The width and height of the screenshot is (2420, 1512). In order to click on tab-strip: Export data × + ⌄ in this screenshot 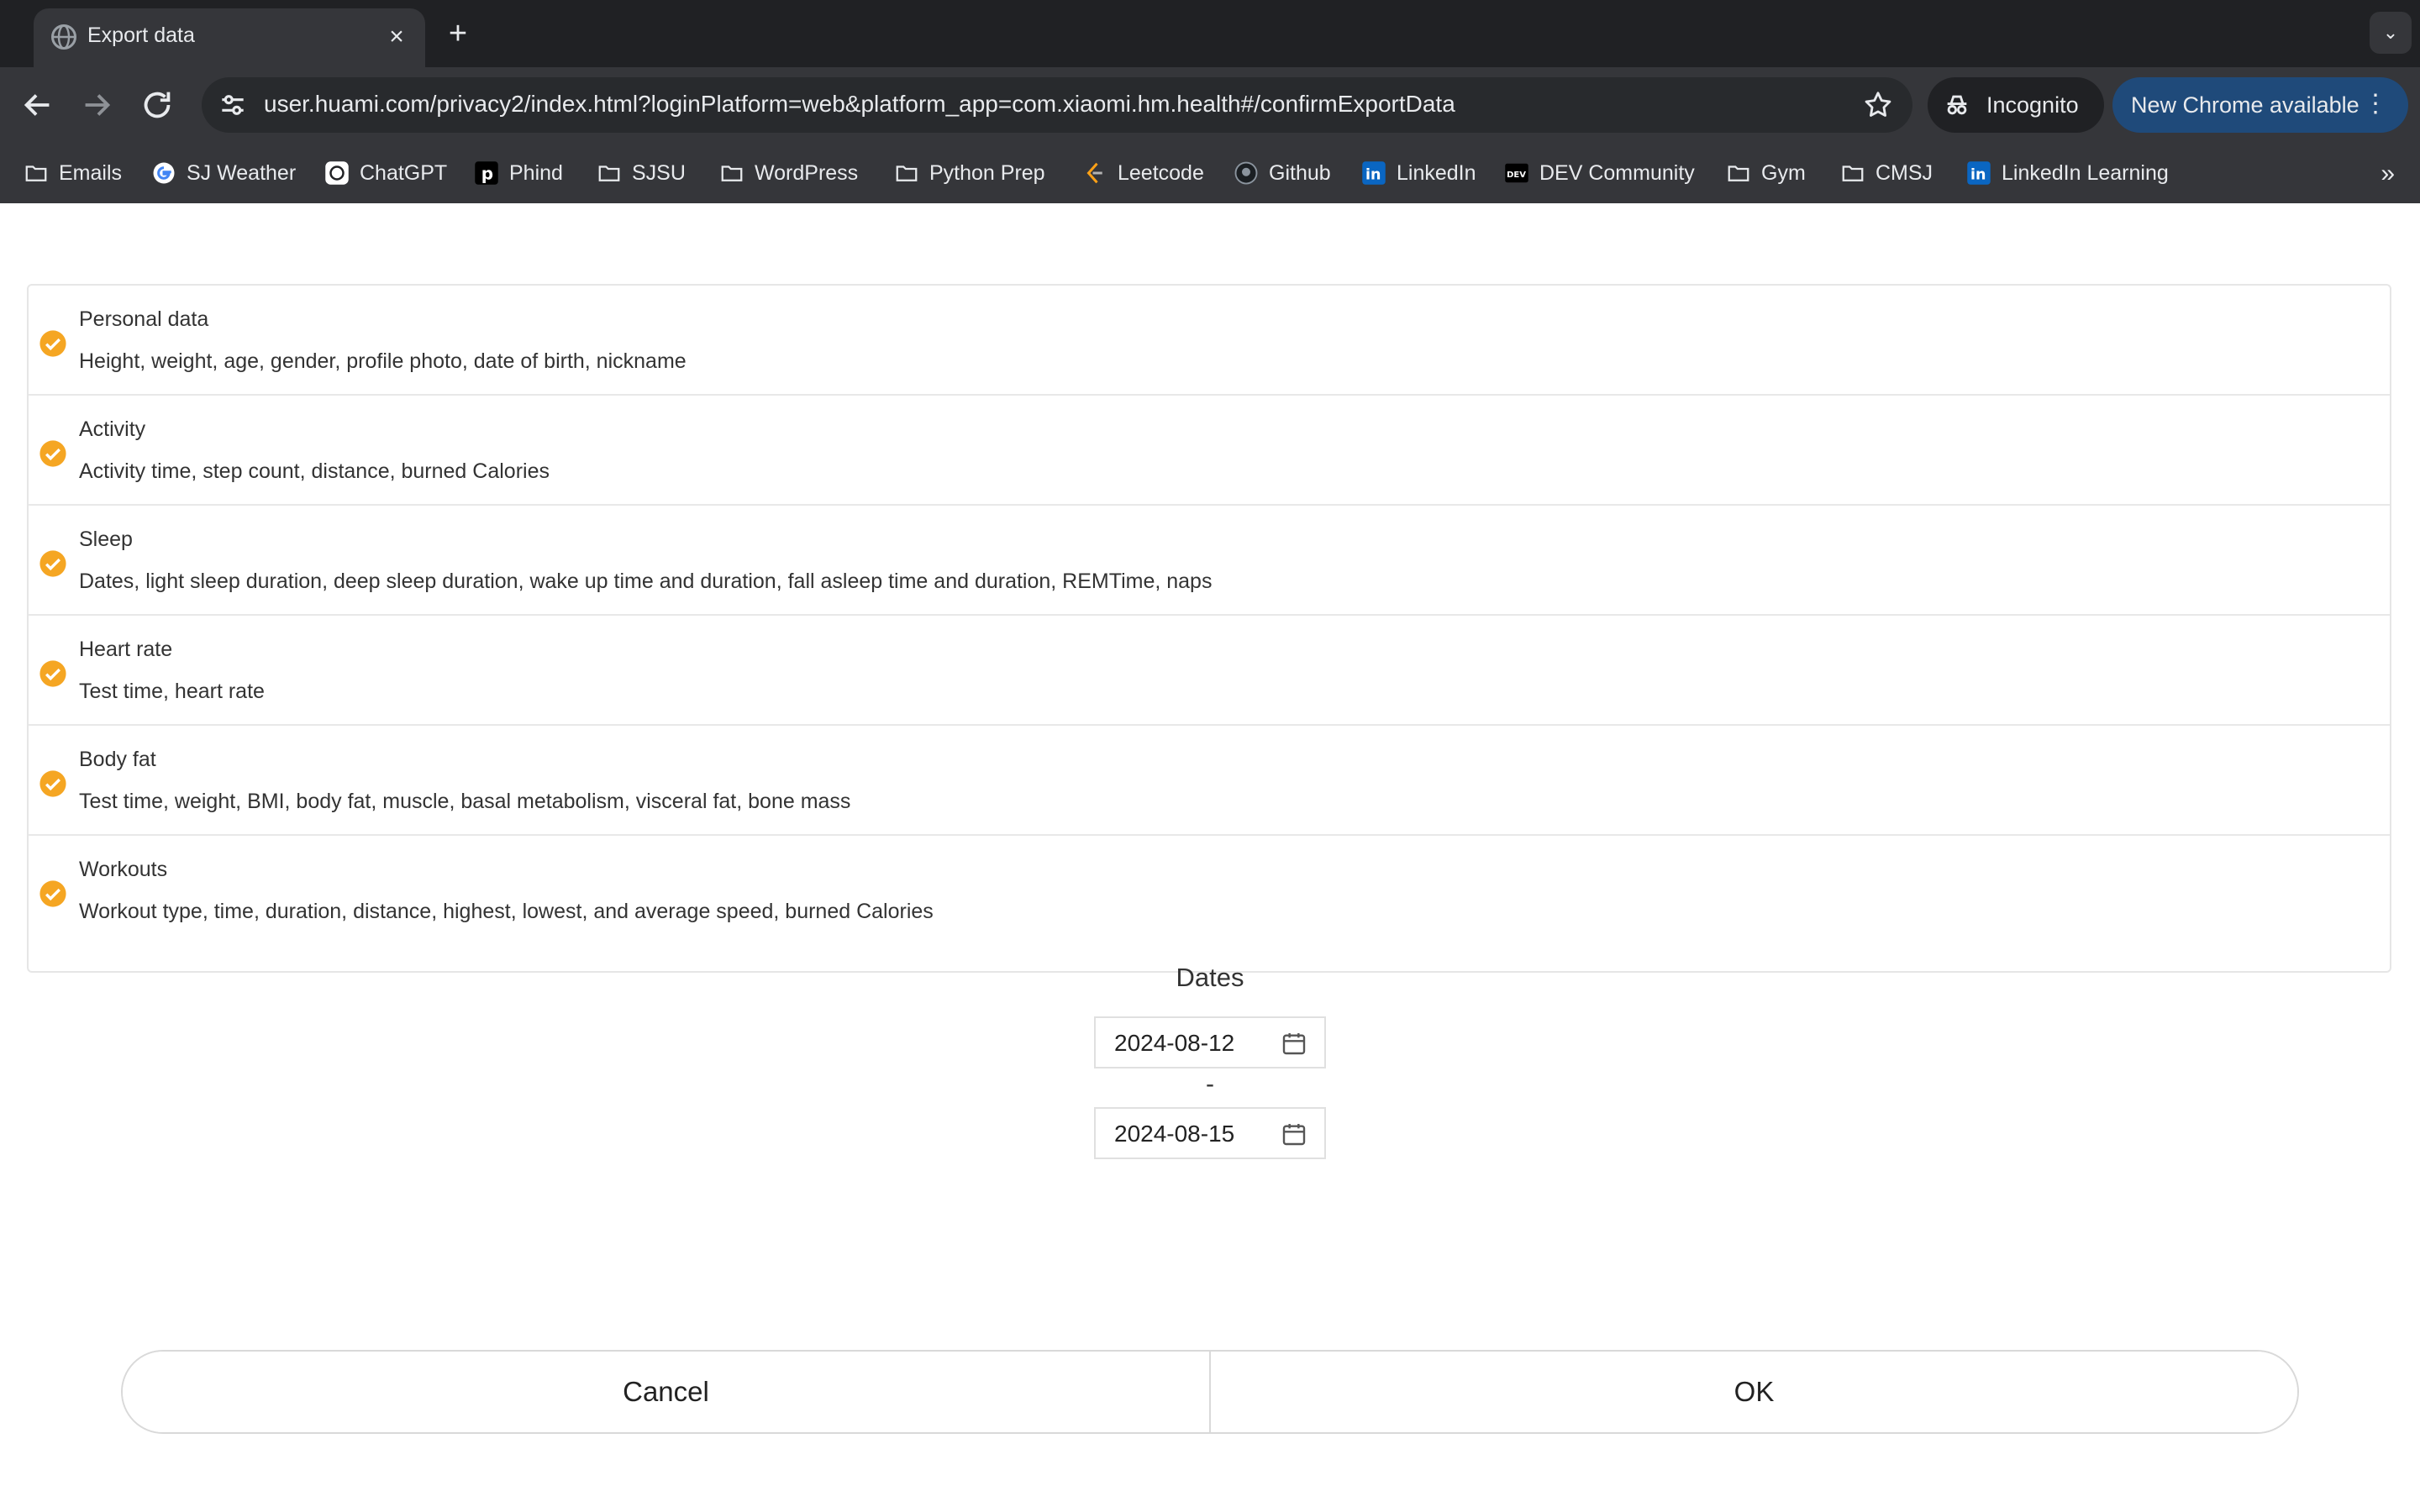, I will do `click(1210, 33)`.